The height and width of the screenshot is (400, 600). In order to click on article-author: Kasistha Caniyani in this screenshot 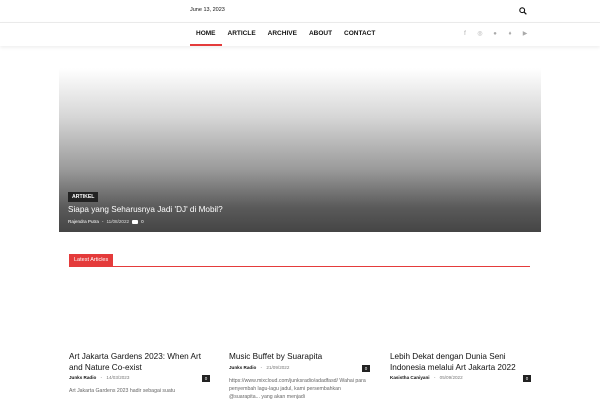, I will do `click(410, 377)`.